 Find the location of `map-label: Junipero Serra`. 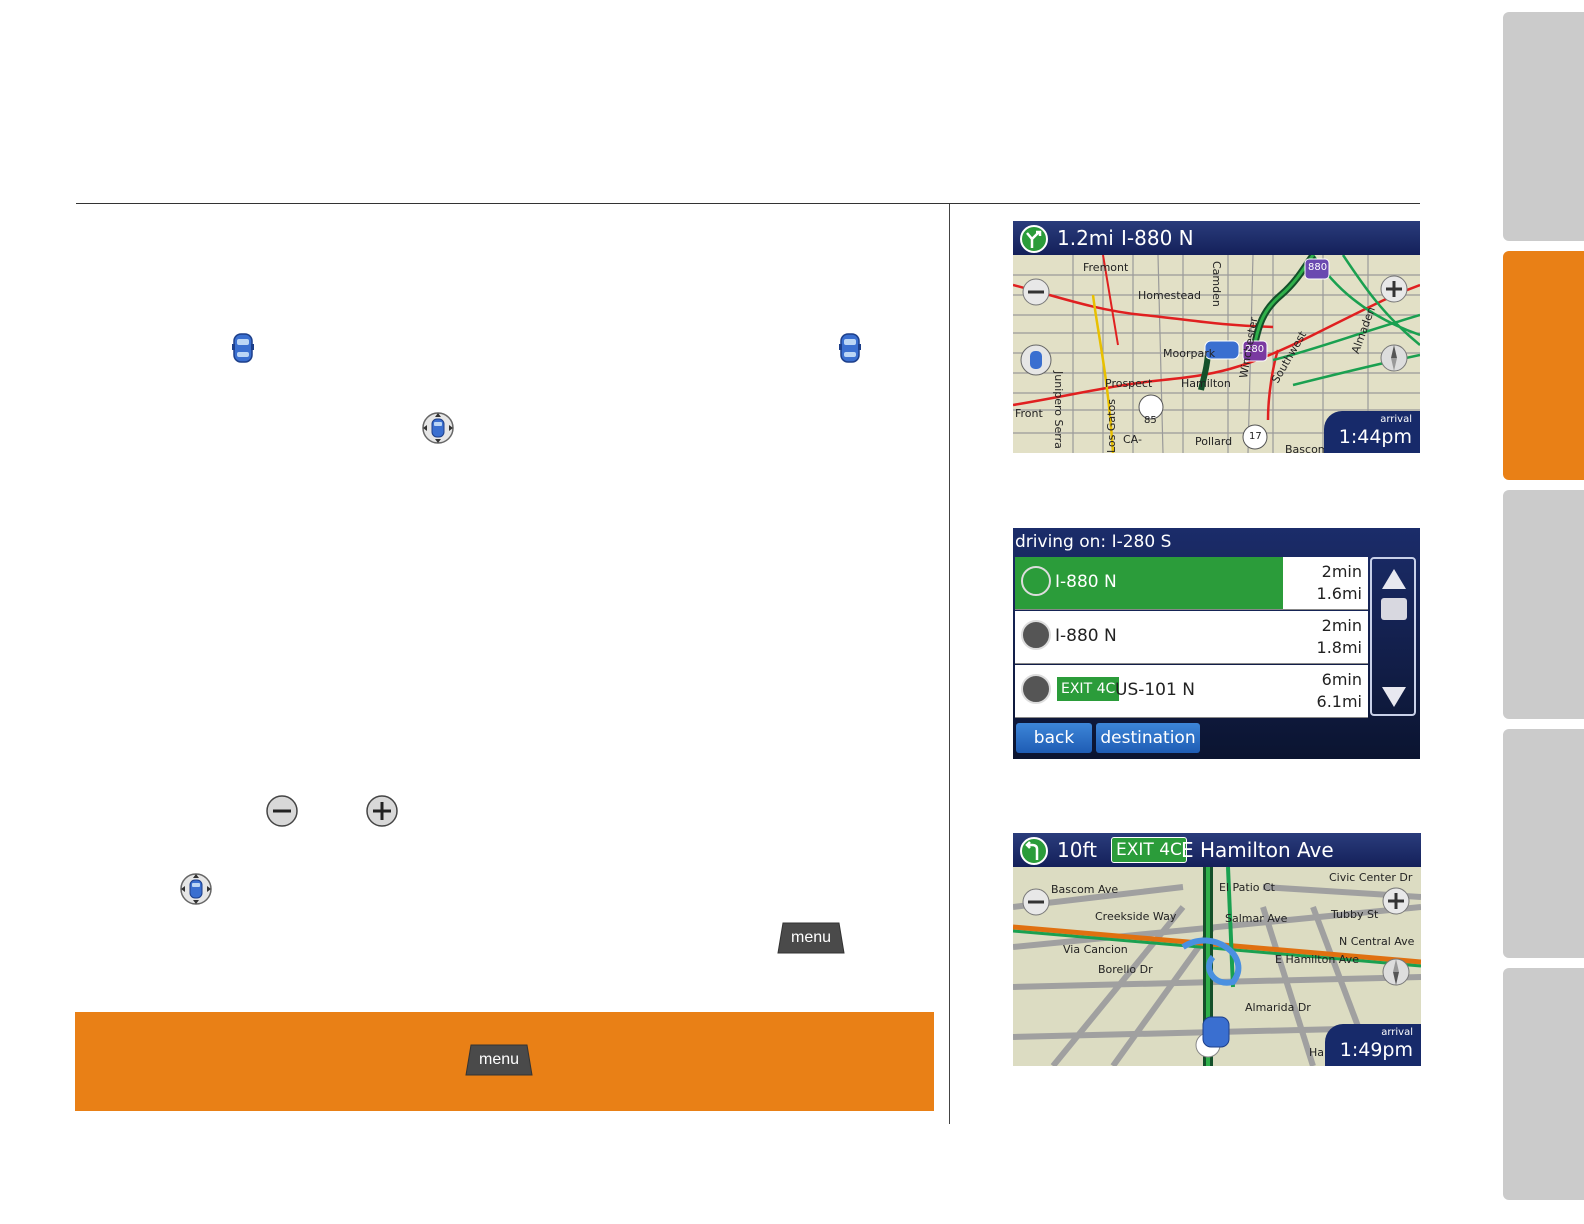

map-label: Junipero Serra is located at coordinates (1058, 410).